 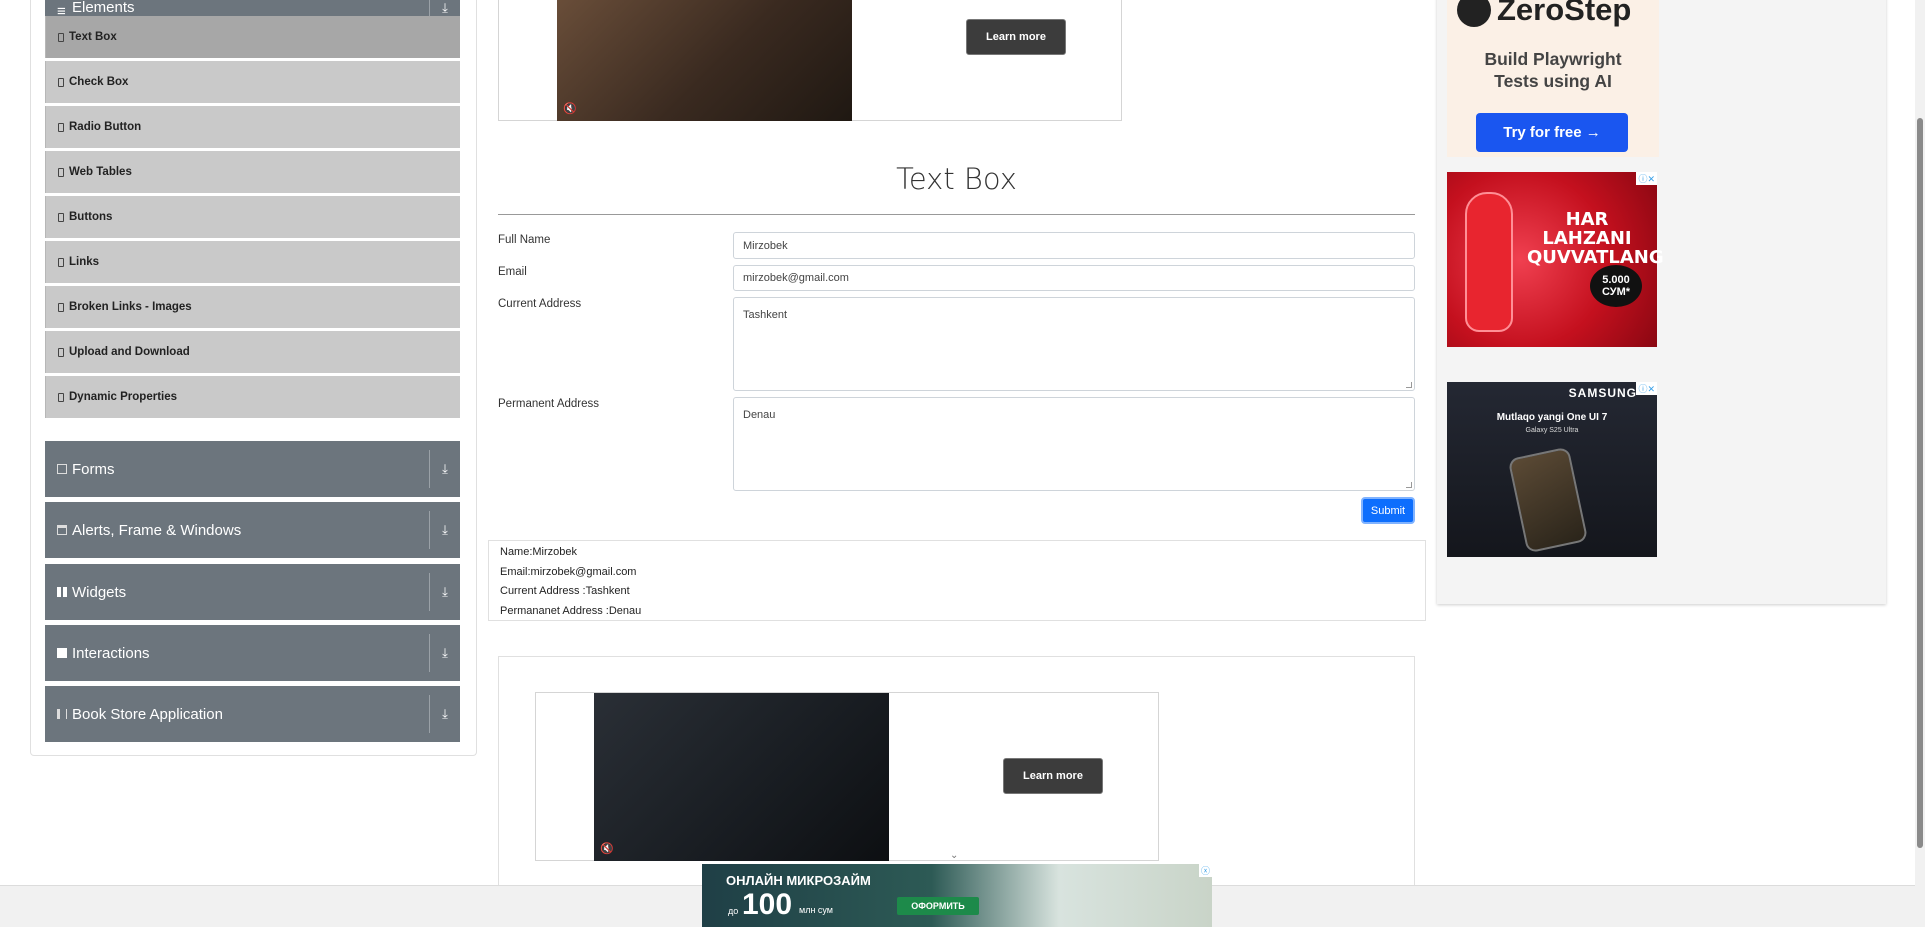 I want to click on full-name-label: Full Name, so click(x=524, y=240).